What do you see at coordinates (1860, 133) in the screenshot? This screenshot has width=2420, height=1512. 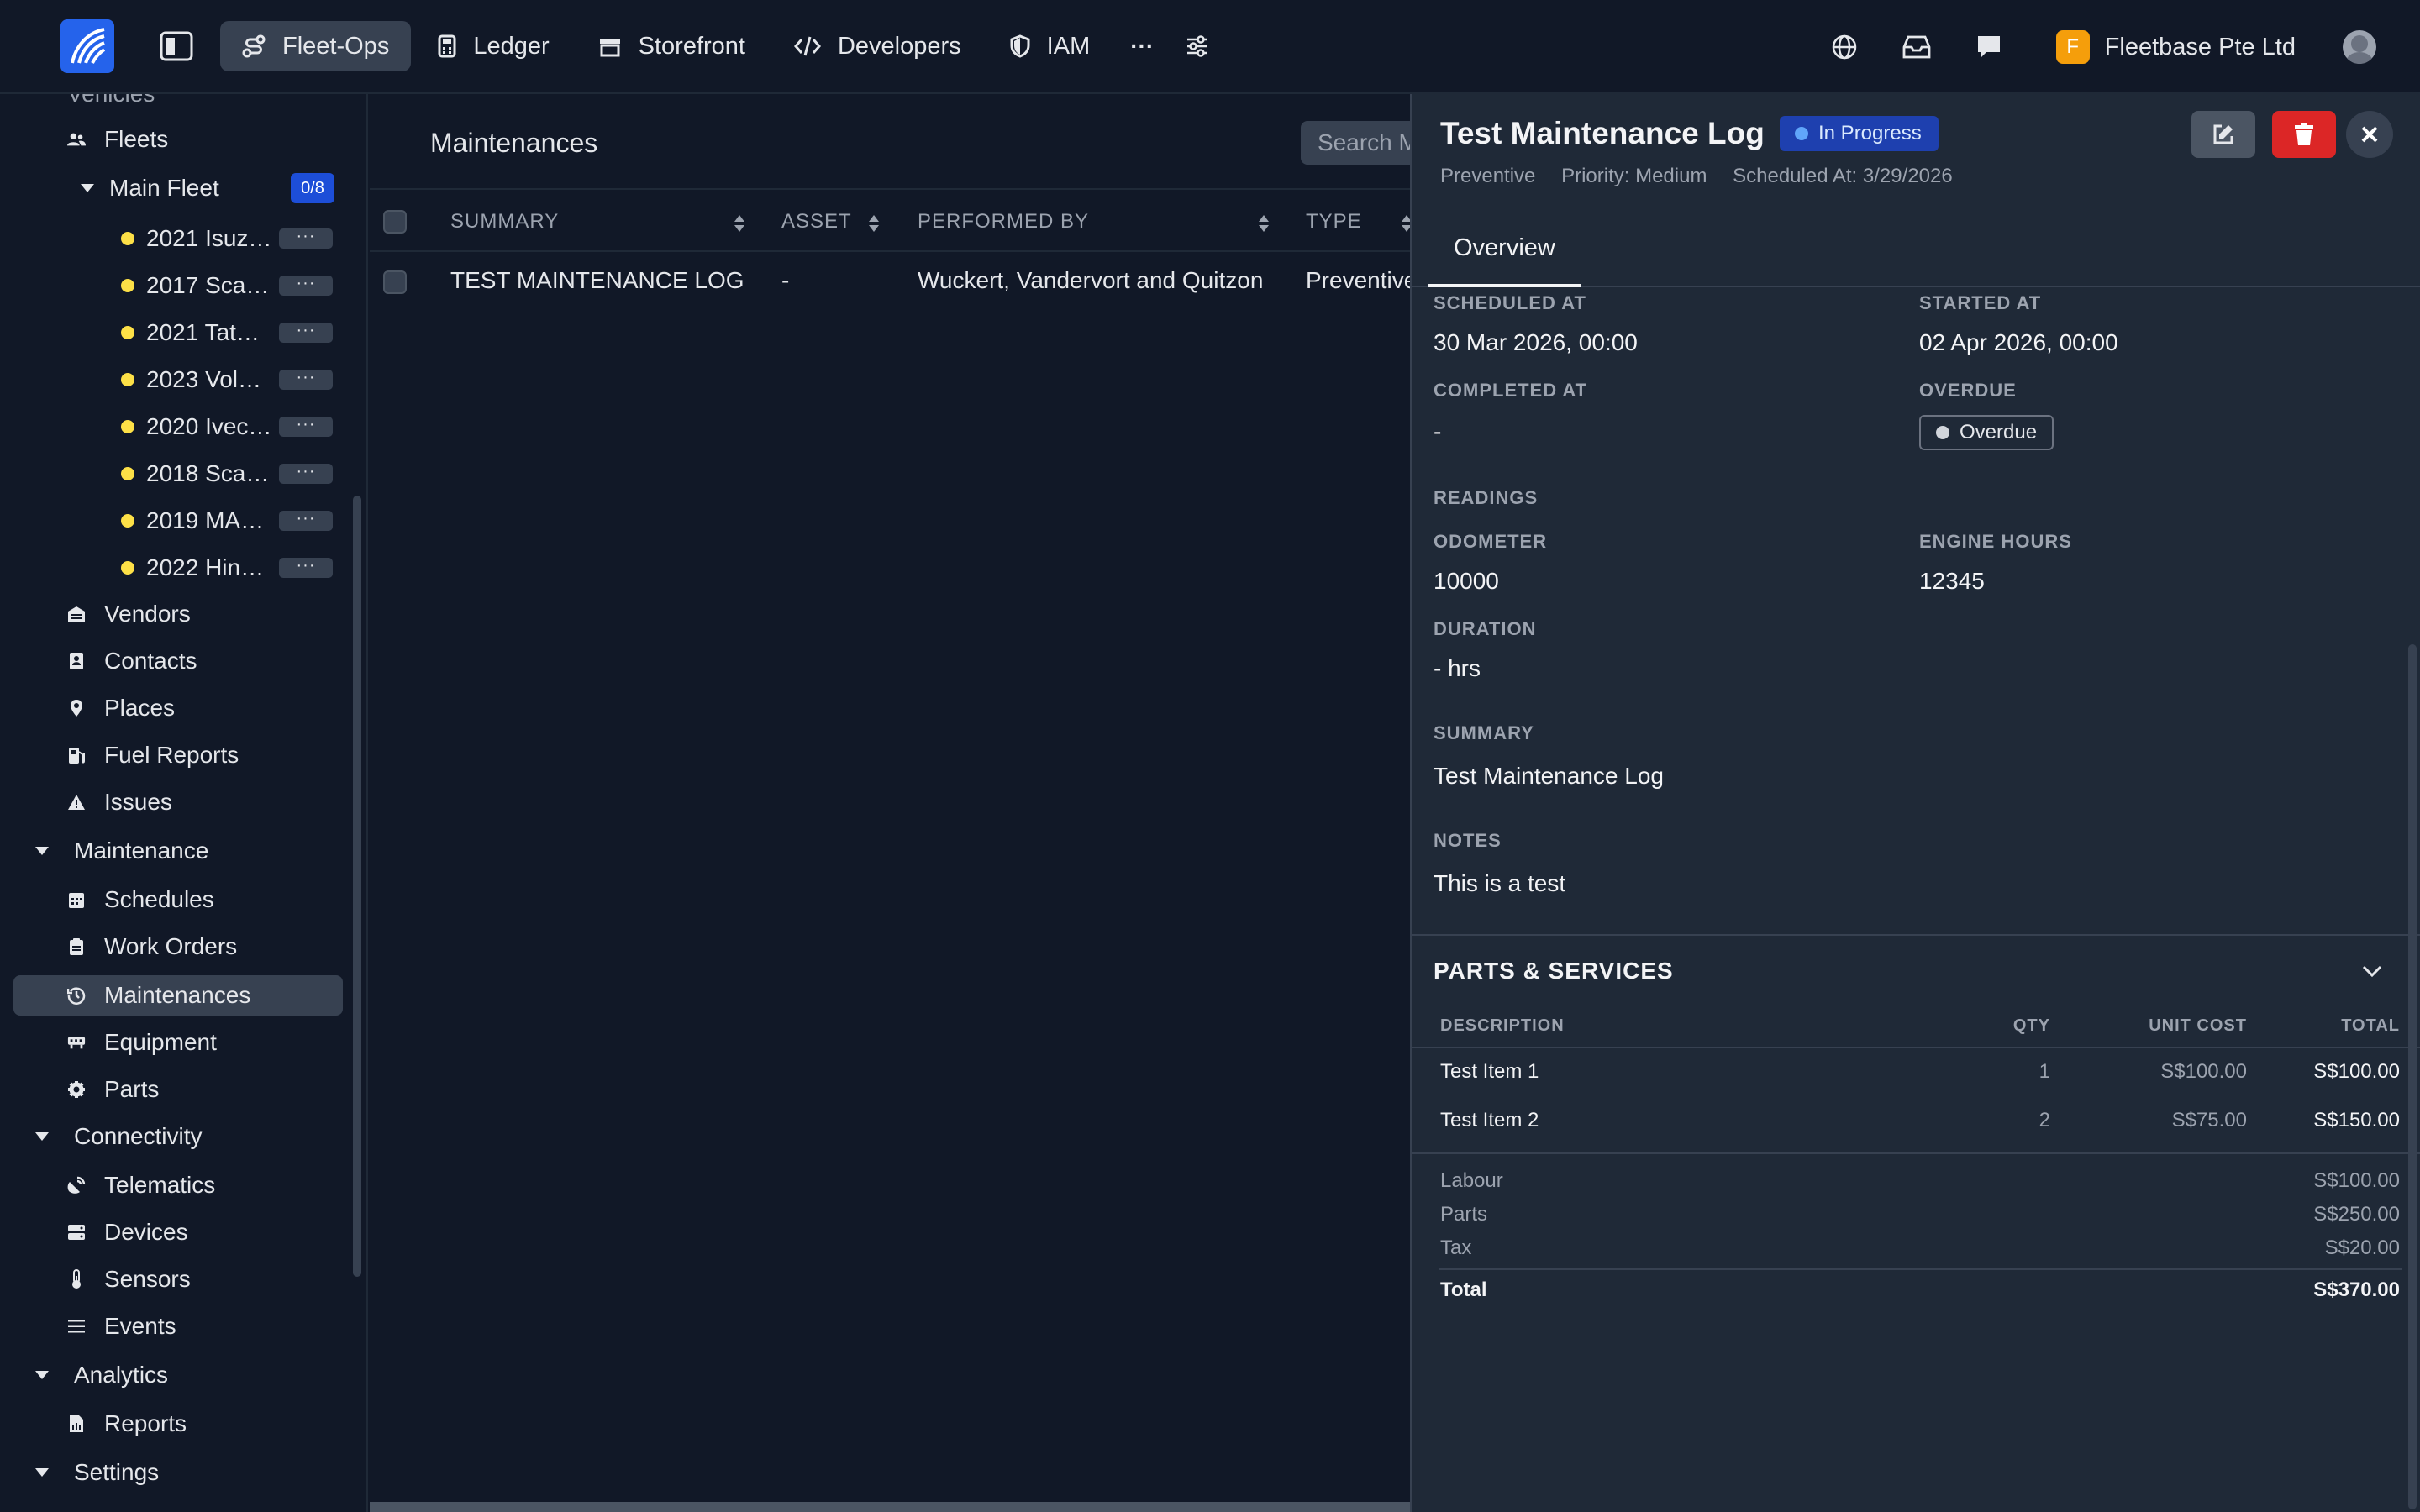 I see `status-badge: In Progress` at bounding box center [1860, 133].